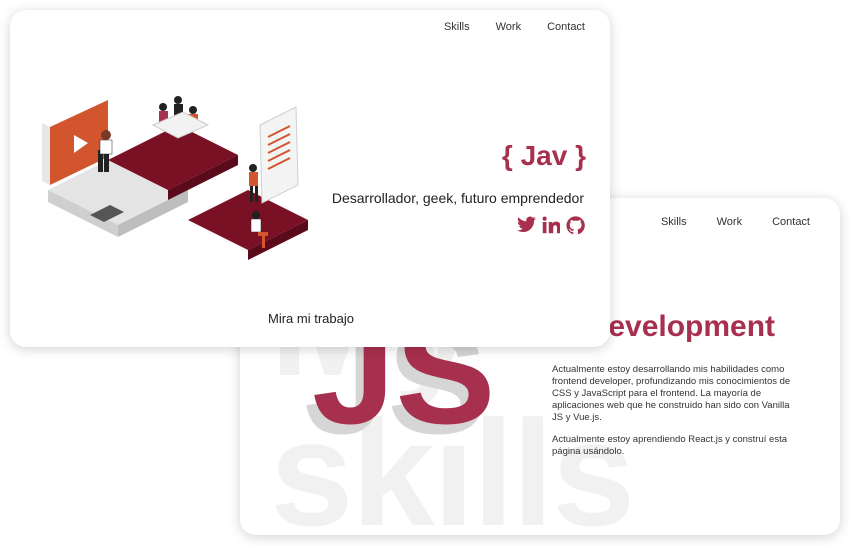 The width and height of the screenshot is (850, 546). Describe the element at coordinates (543, 155) in the screenshot. I see `brand-logo: { Jav }` at that location.